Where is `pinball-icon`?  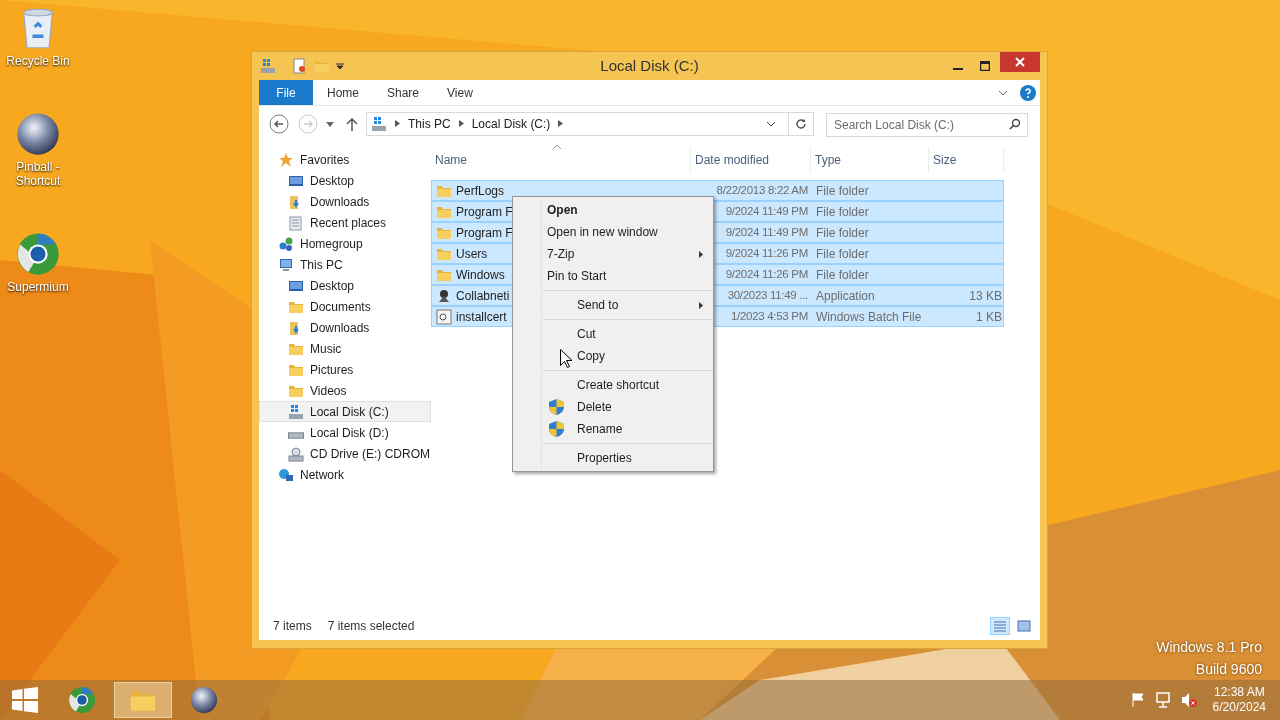 pinball-icon is located at coordinates (38, 134).